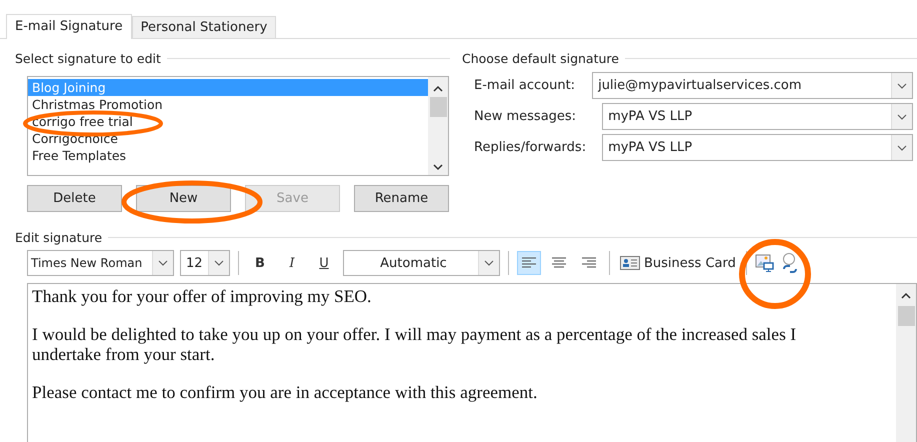 The width and height of the screenshot is (917, 442). What do you see at coordinates (401, 198) in the screenshot?
I see `dialog-button: Rename` at bounding box center [401, 198].